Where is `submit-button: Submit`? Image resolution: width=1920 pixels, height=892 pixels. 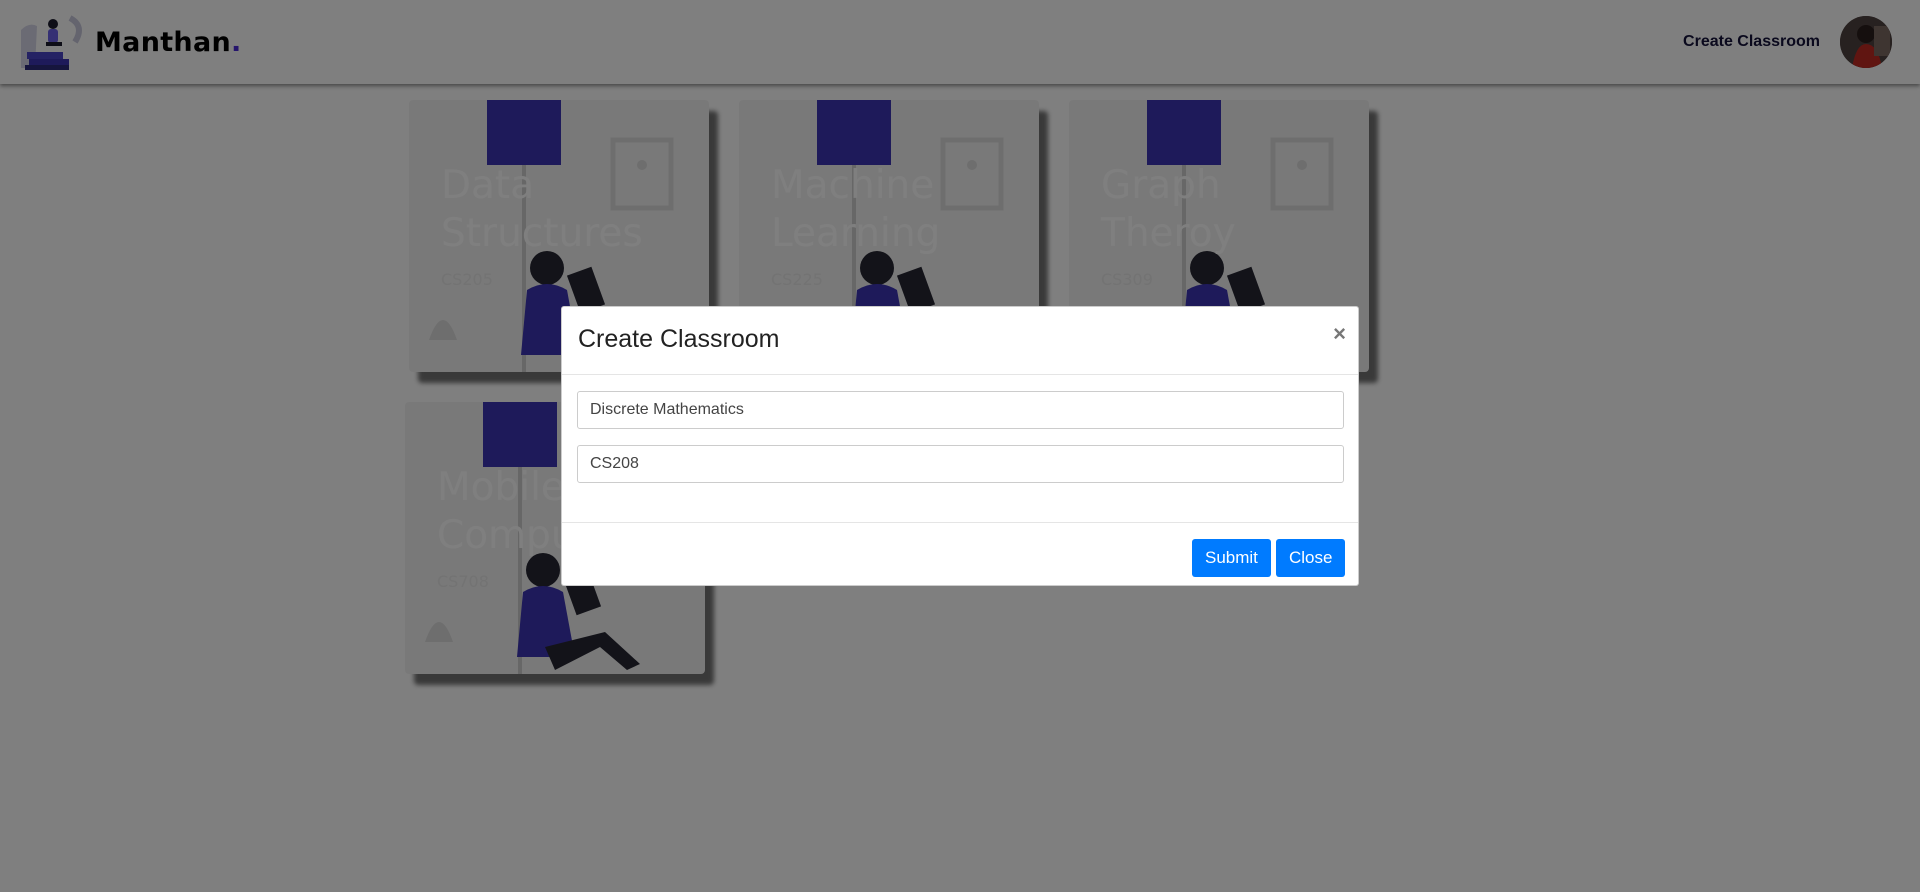 submit-button: Submit is located at coordinates (1231, 558).